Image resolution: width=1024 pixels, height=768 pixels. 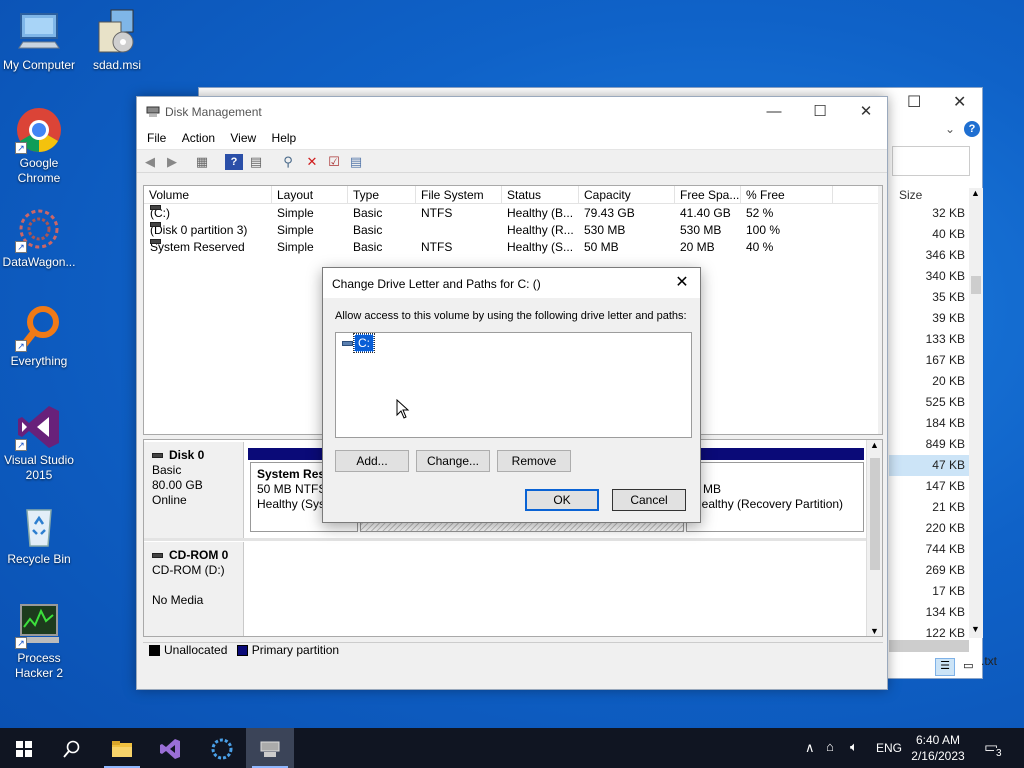 What do you see at coordinates (787, 195) in the screenshot?
I see `column-header-percent-free: % Free` at bounding box center [787, 195].